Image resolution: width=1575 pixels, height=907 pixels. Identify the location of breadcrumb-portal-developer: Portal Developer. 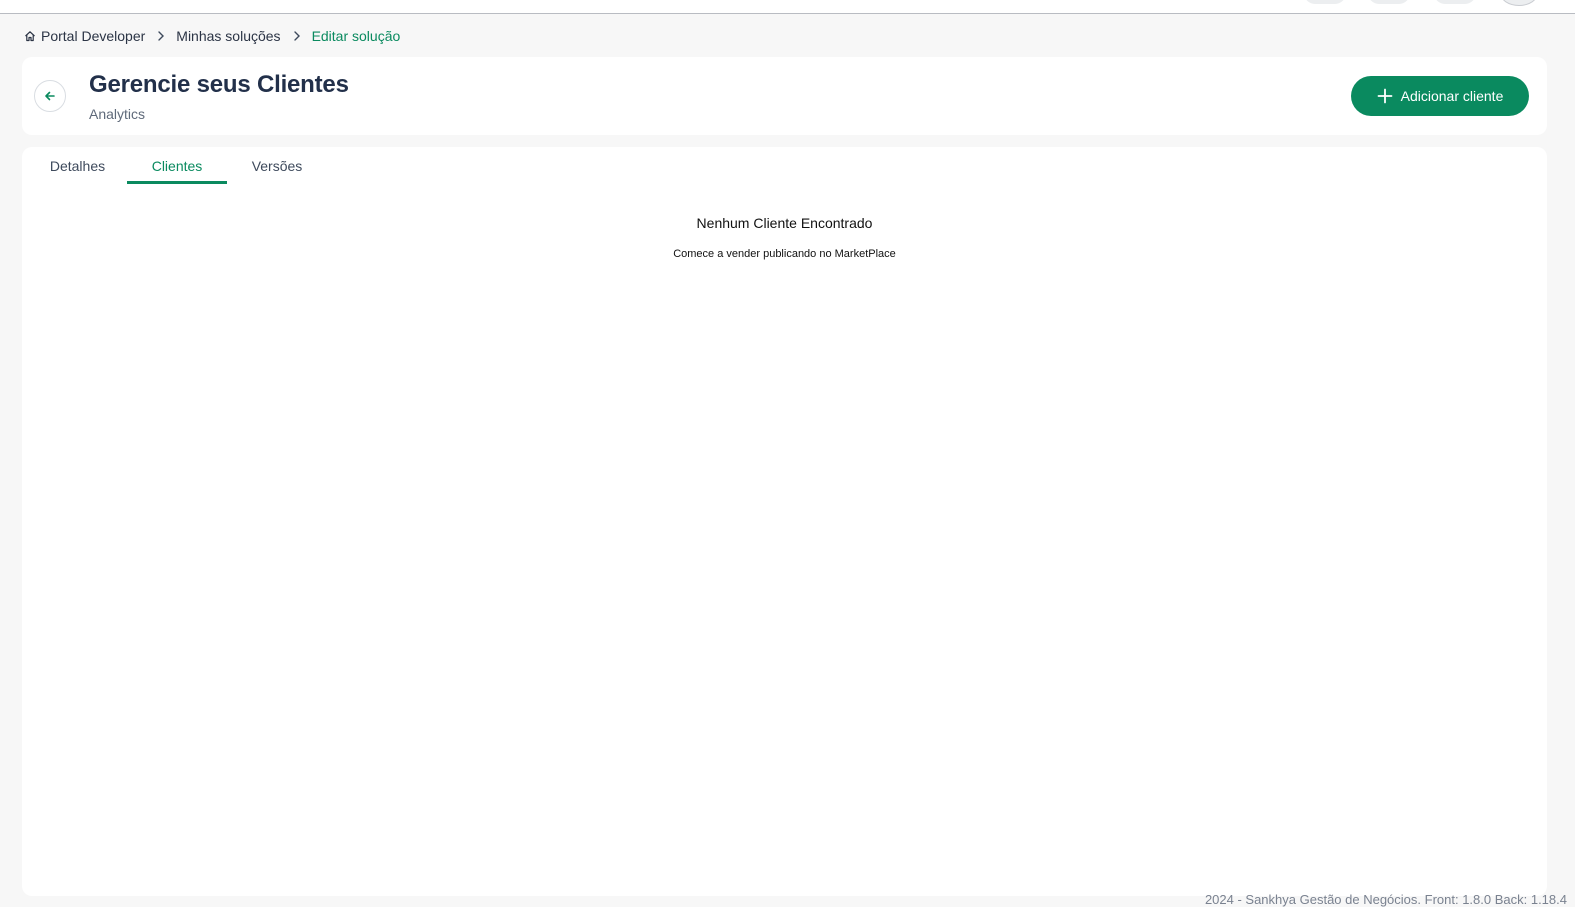
(84, 36).